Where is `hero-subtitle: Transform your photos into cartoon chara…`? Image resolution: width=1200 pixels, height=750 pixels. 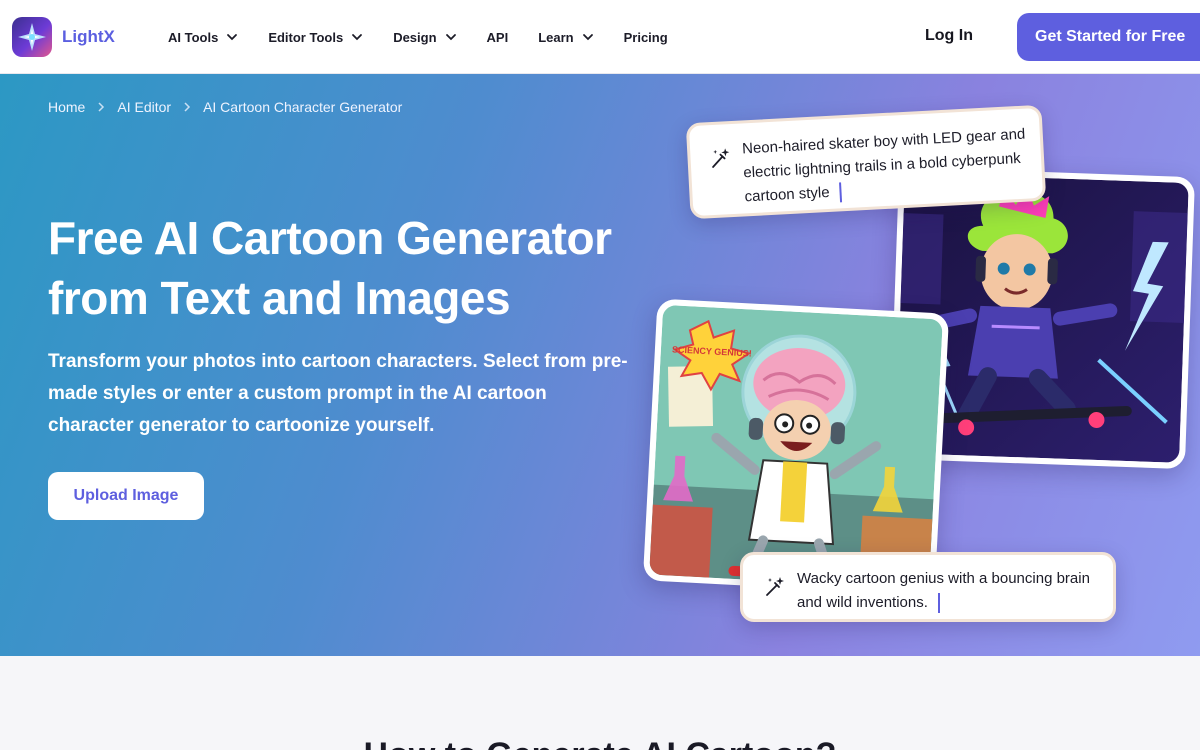 hero-subtitle: Transform your photos into cartoon chara… is located at coordinates (338, 393).